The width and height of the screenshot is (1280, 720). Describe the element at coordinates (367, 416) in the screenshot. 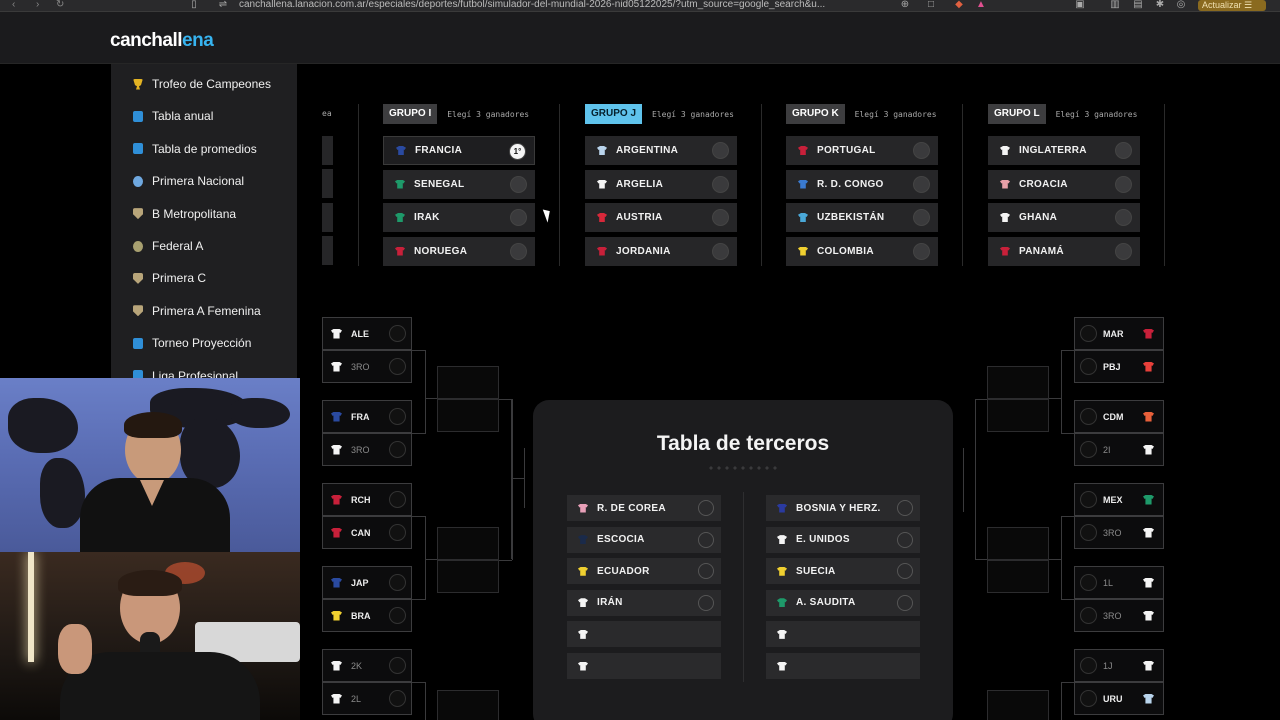

I see `bracket-slot: FRA` at that location.